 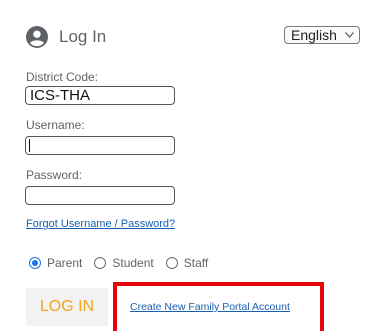 I want to click on username-field, so click(x=100, y=145).